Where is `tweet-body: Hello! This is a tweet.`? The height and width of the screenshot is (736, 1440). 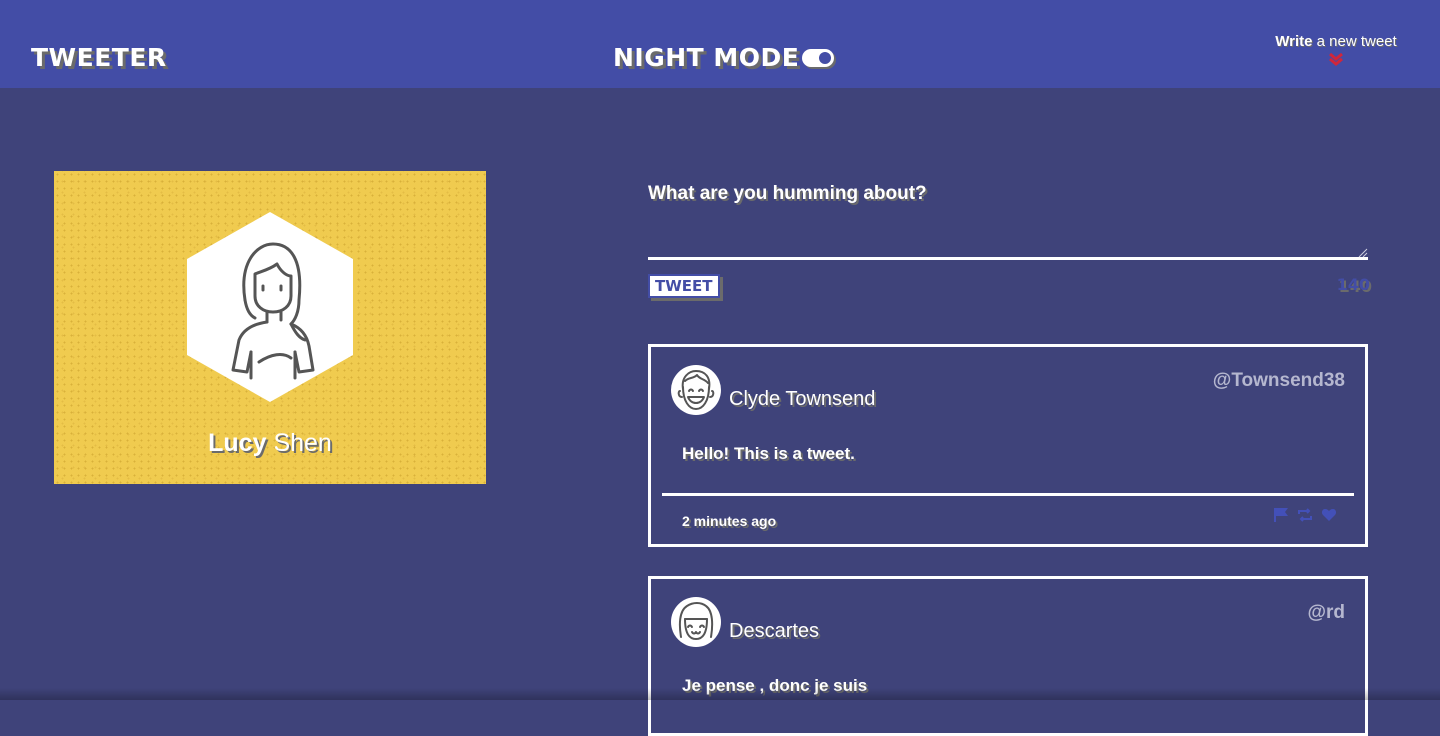 tweet-body: Hello! This is a tweet. is located at coordinates (768, 454).